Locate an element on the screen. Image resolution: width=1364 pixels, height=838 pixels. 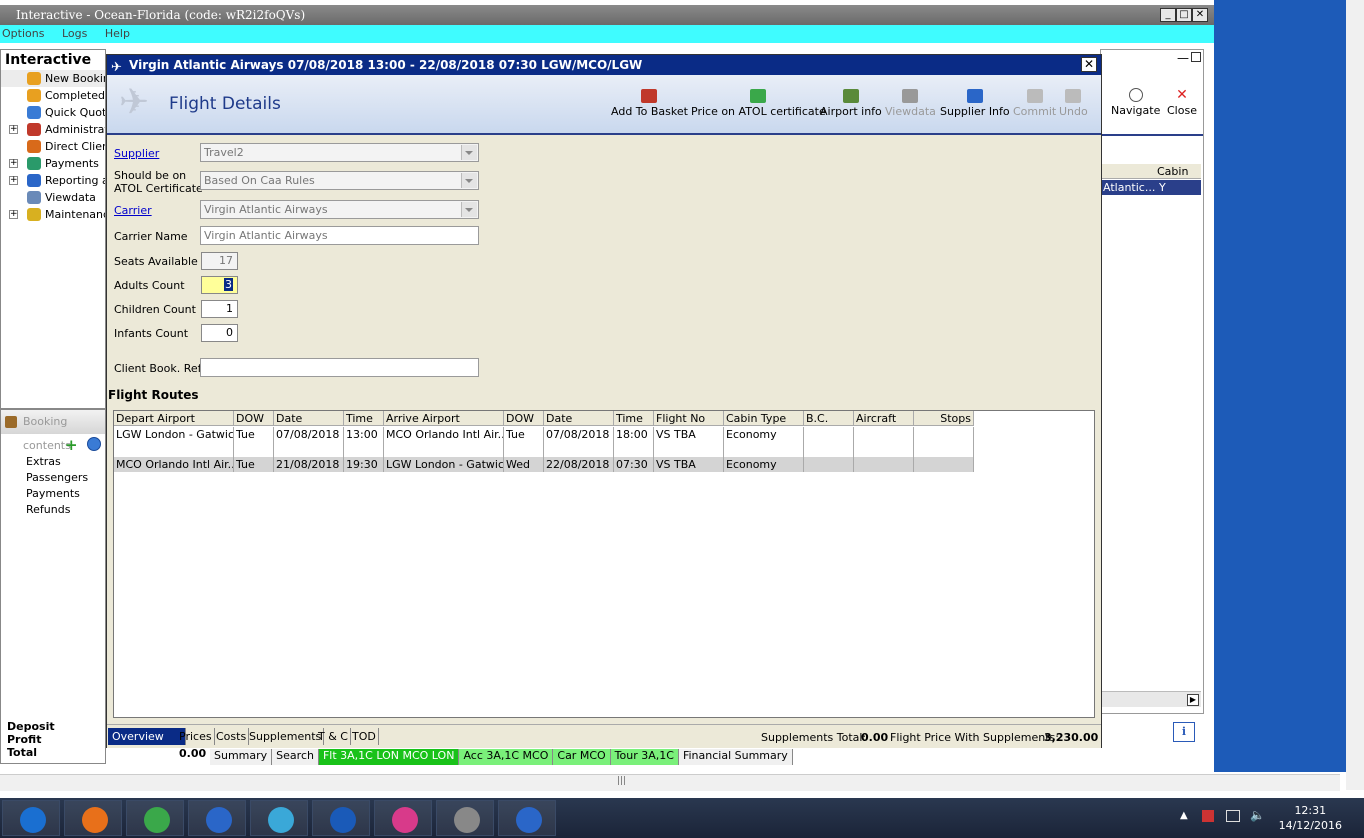
sidebar-item-6: + Reporting ar is located at coordinates (53, 180).